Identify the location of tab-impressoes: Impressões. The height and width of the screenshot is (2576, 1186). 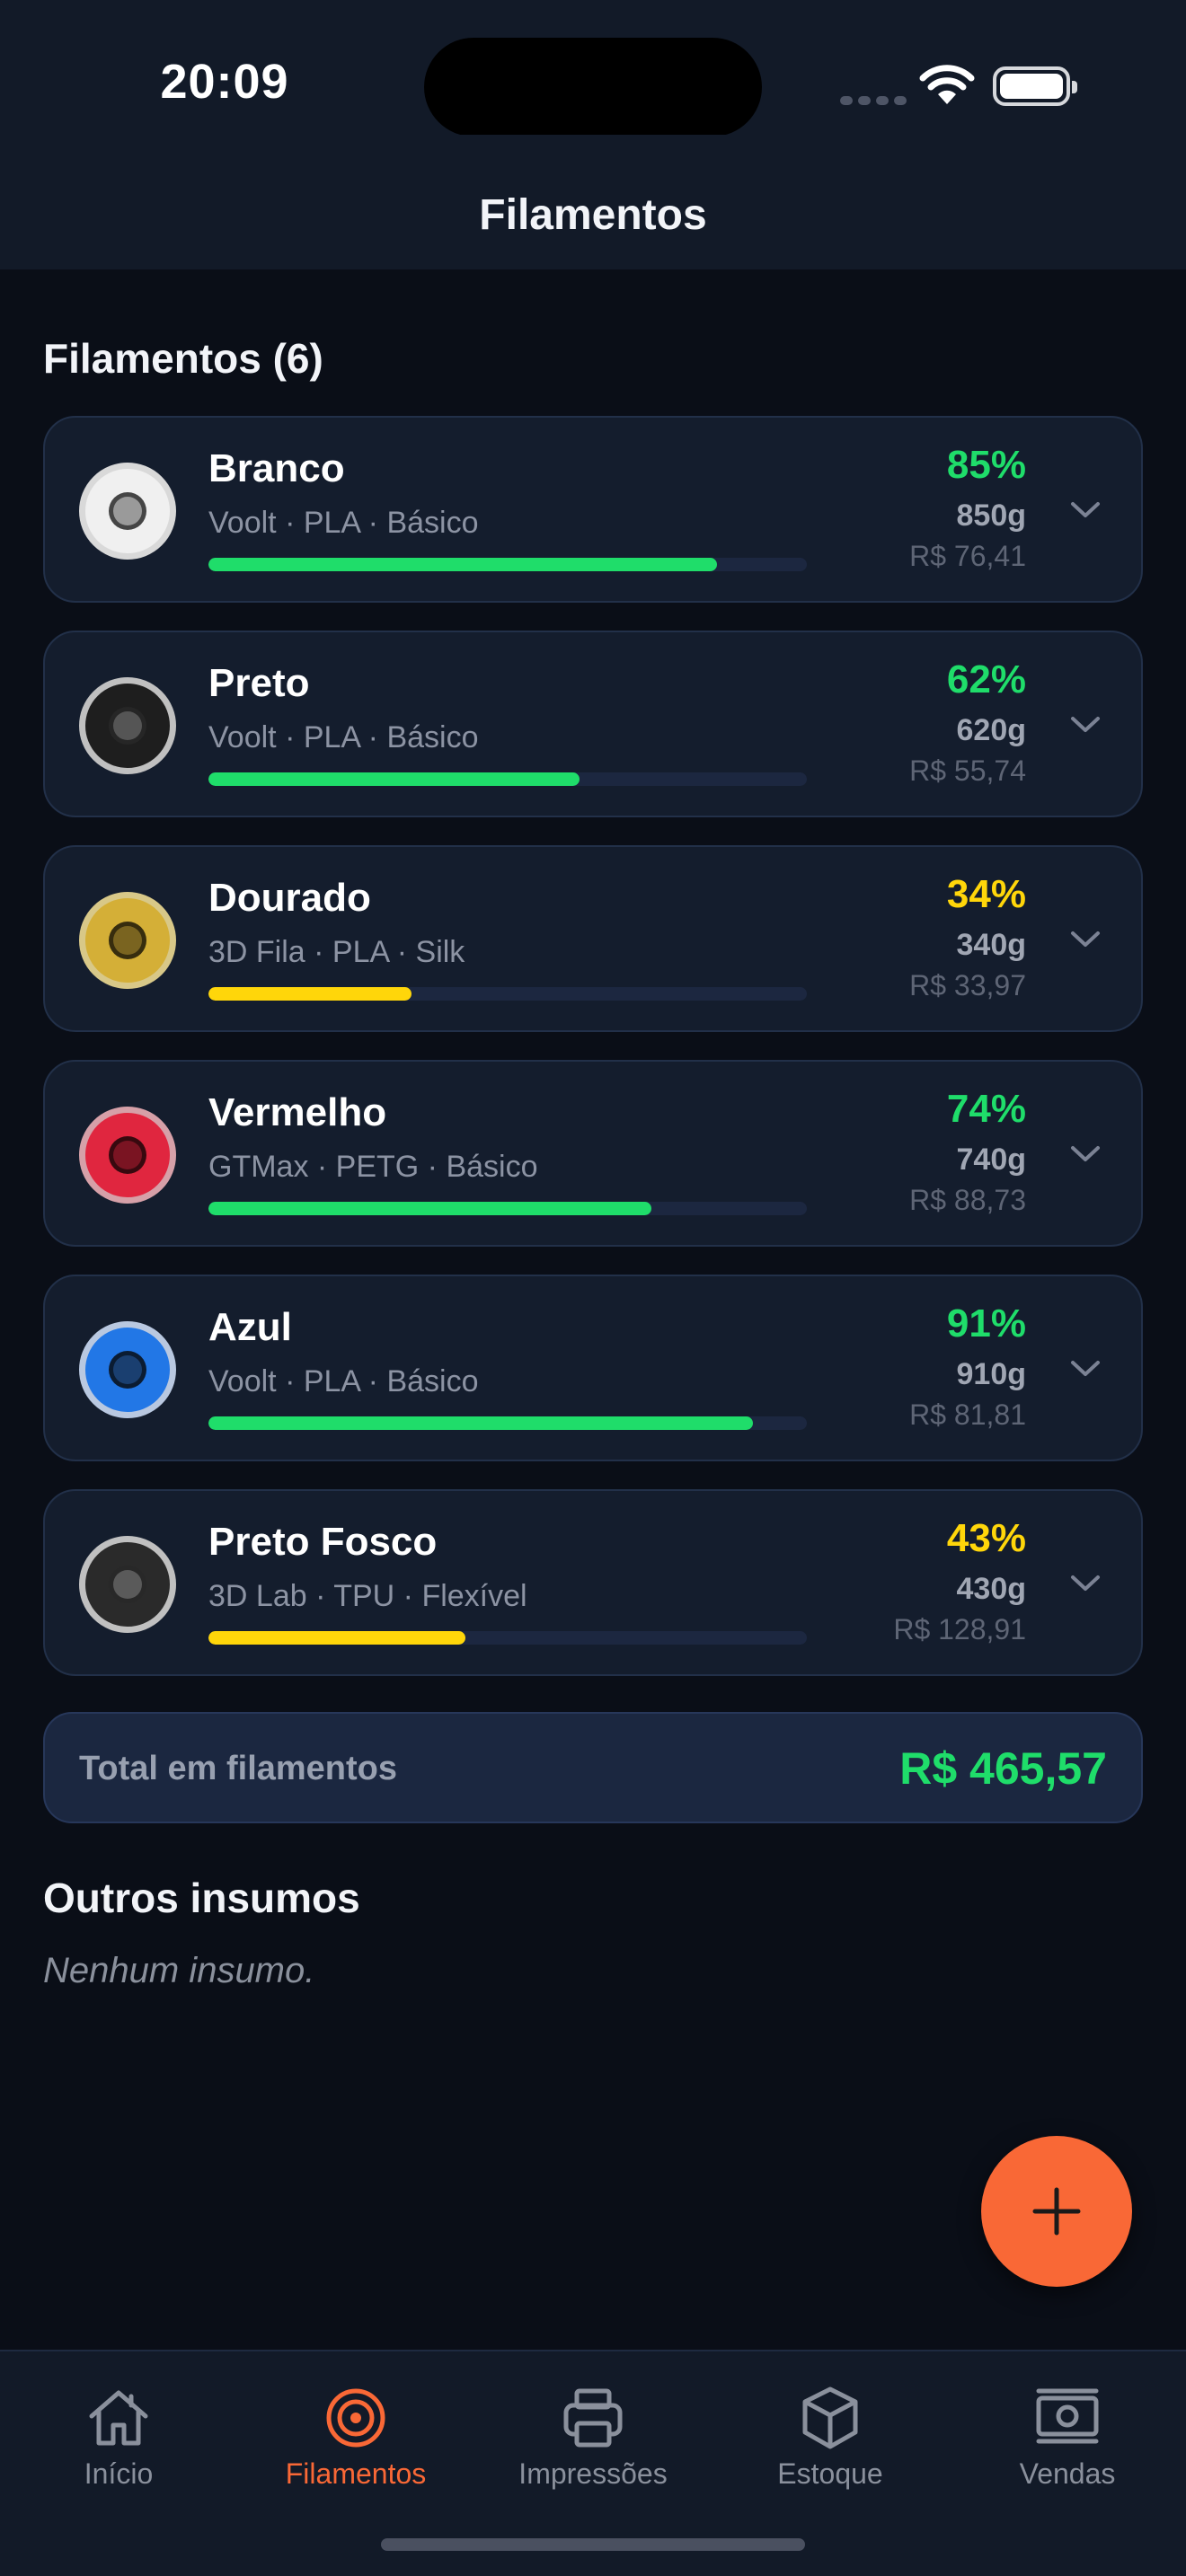
(593, 2436).